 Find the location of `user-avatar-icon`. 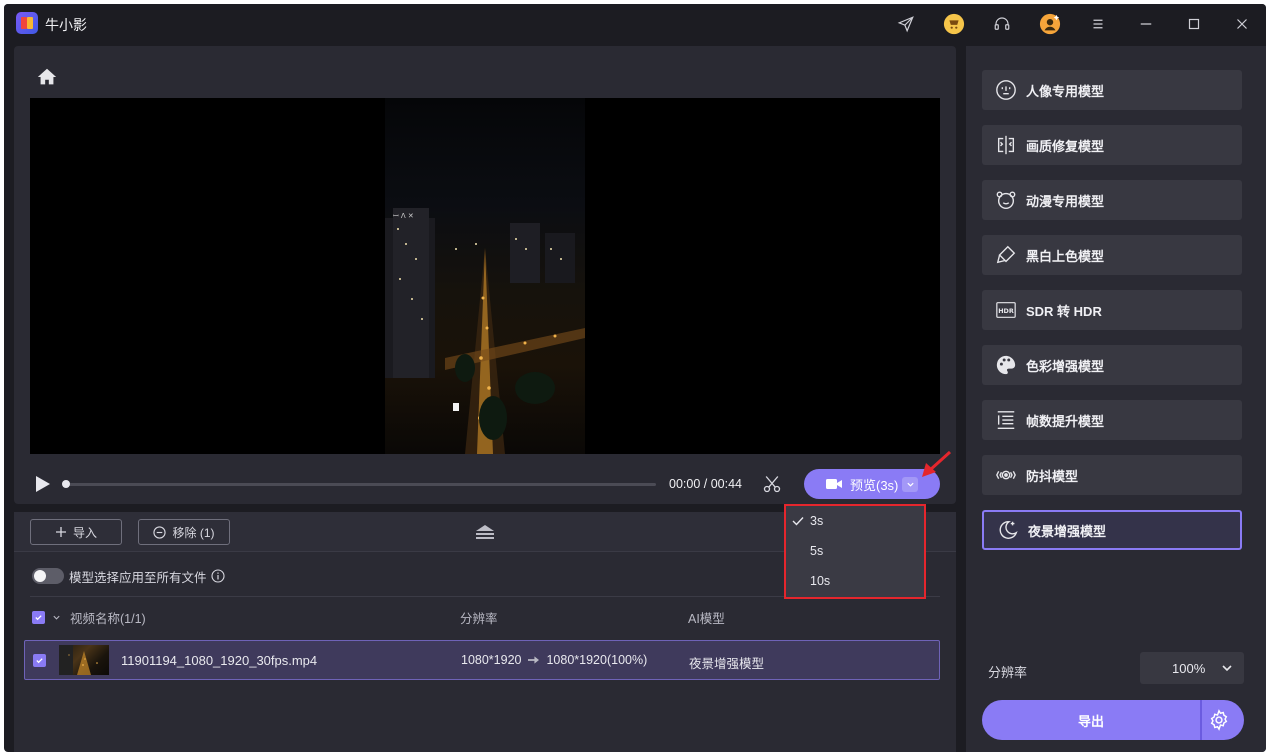

user-avatar-icon is located at coordinates (1050, 24).